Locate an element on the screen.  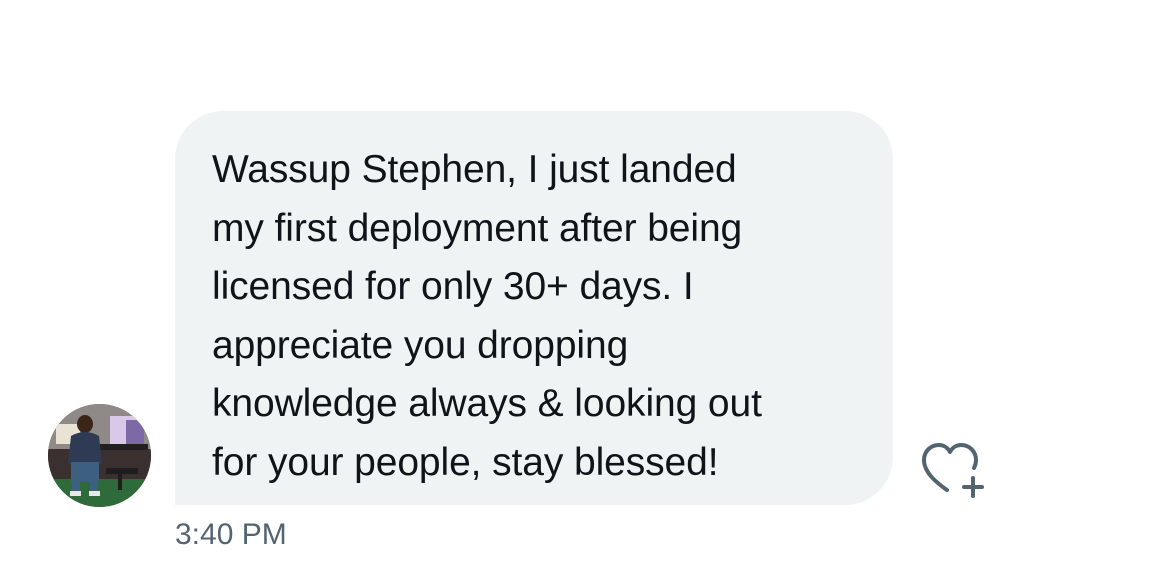
heart-plus-icon is located at coordinates (953, 470).